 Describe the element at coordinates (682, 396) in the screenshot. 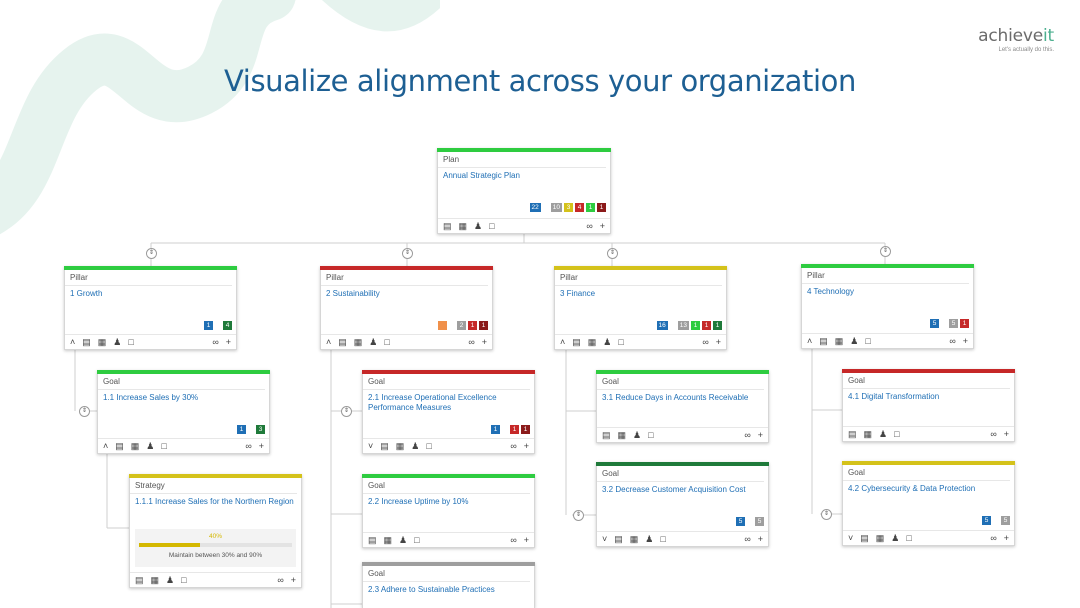

I see `card-title-link: 3.1 Reduce Days in Accounts Receivable` at that location.